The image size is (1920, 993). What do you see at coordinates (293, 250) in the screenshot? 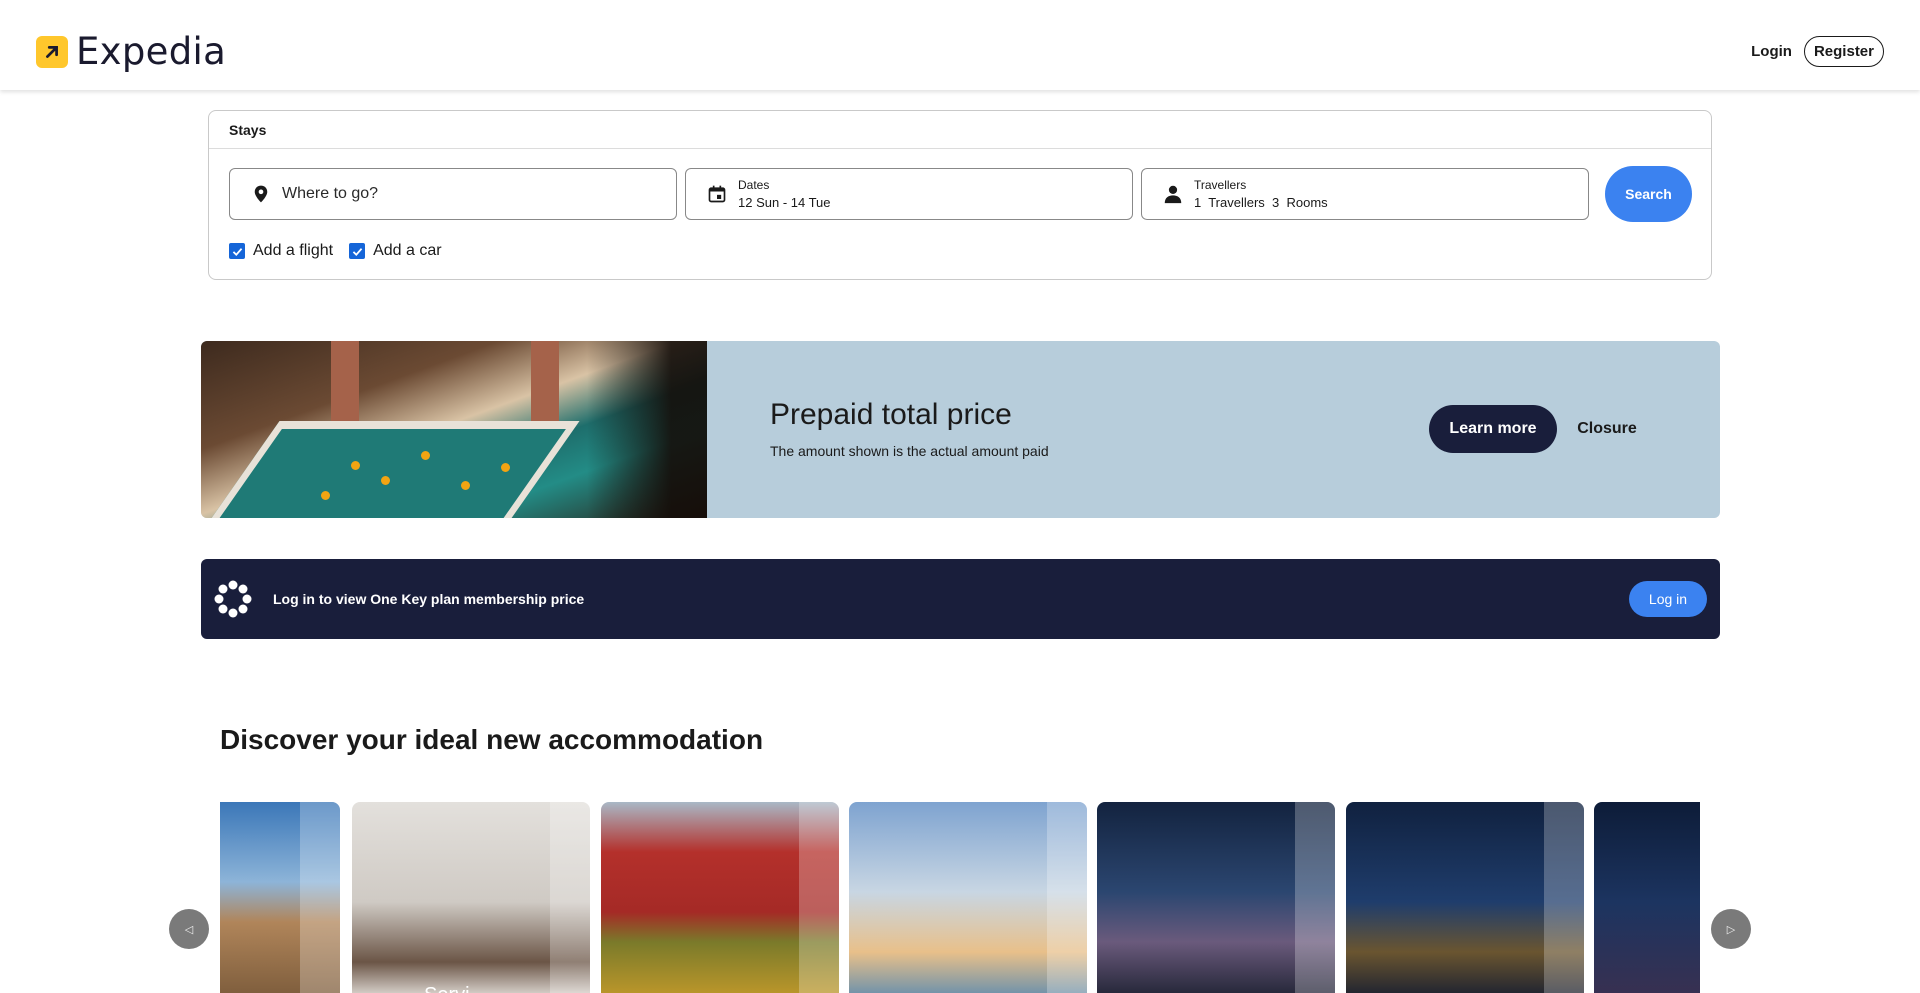
I see `add-flight-label: Add a flight` at bounding box center [293, 250].